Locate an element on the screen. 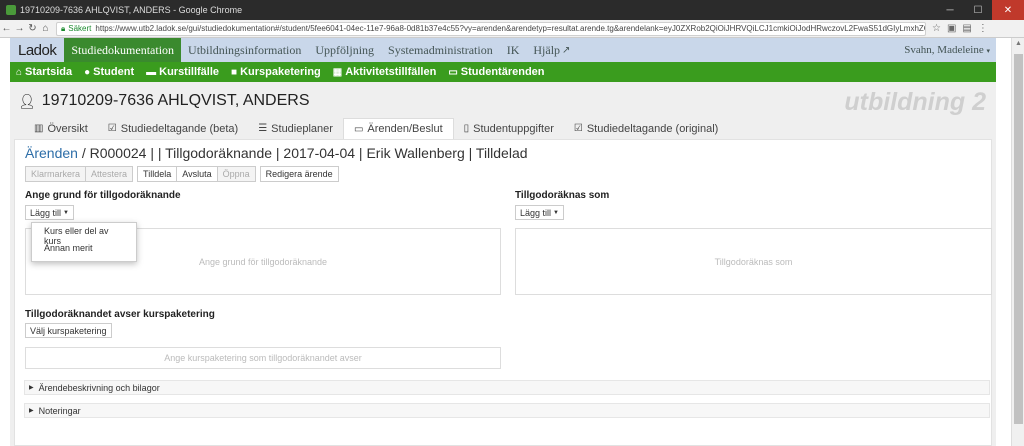 This screenshot has width=1024, height=446. user-icon: 👤︎ is located at coordinates (27, 100).